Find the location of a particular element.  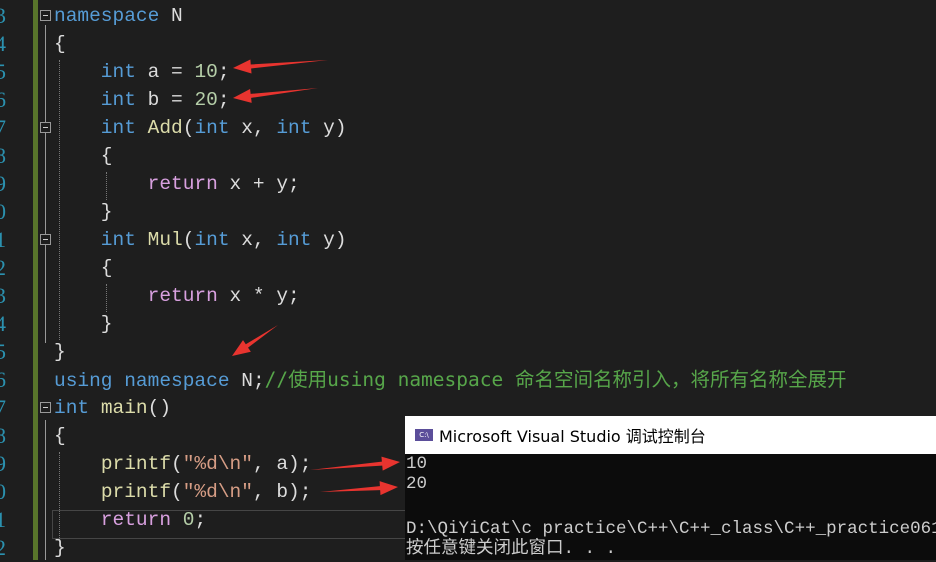

console-title-bar: C:\ Microsoft Visual Studio 调试控制台 is located at coordinates (670, 435).